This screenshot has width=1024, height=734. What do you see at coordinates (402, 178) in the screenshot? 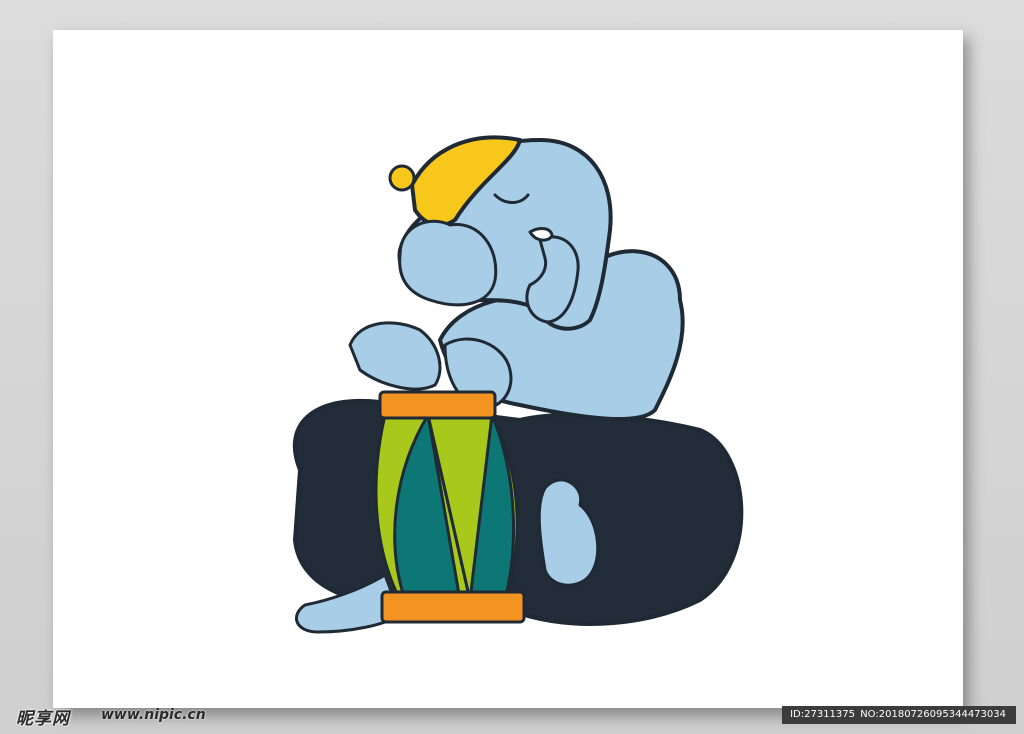
I see `cap-knob` at bounding box center [402, 178].